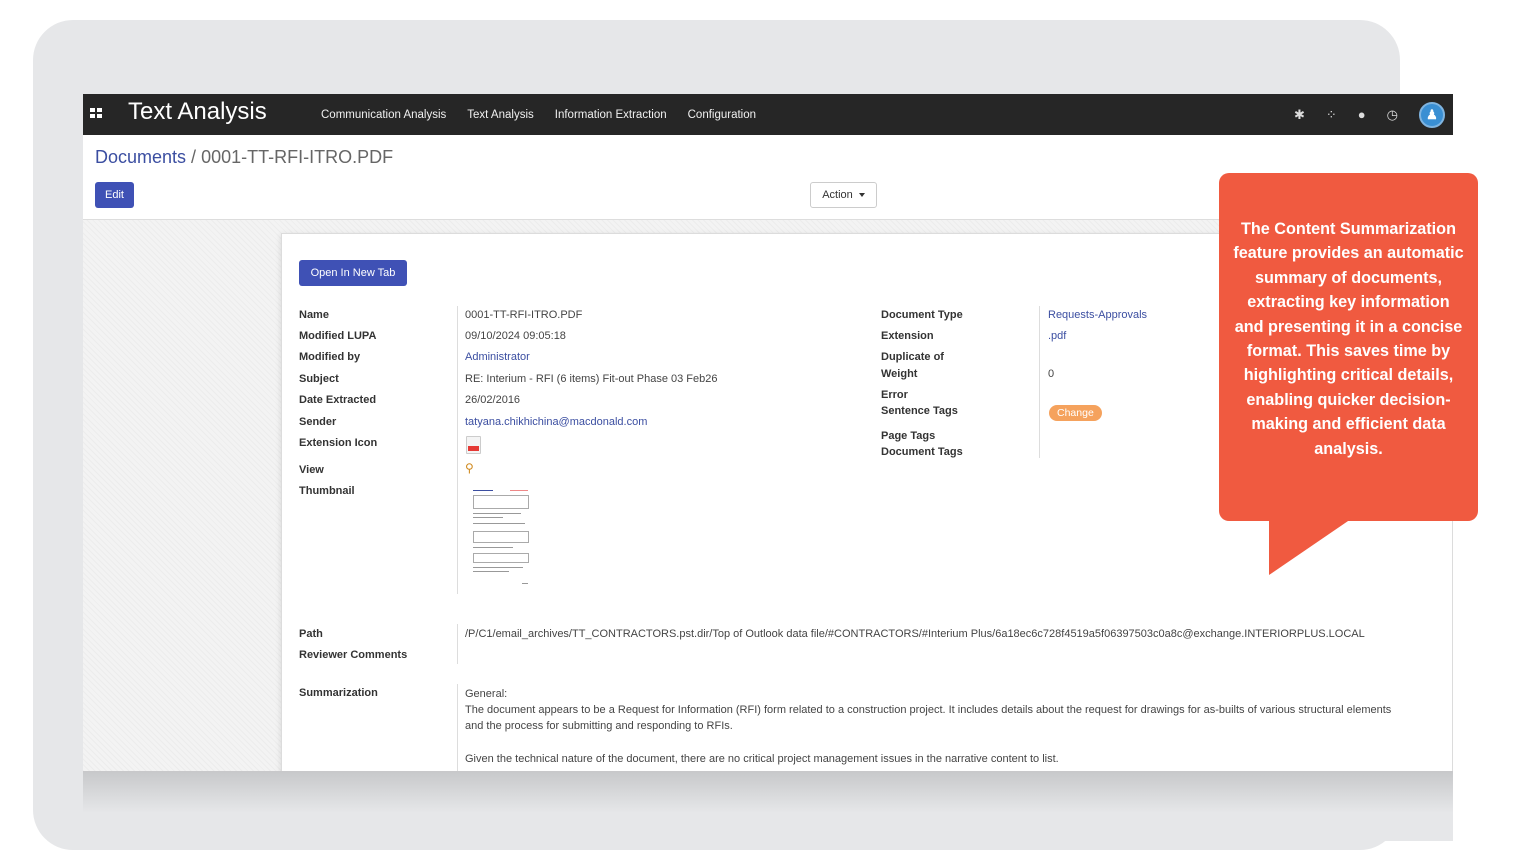 This screenshot has width=1536, height=864. What do you see at coordinates (1310, 547) in the screenshot?
I see `callout-tail` at bounding box center [1310, 547].